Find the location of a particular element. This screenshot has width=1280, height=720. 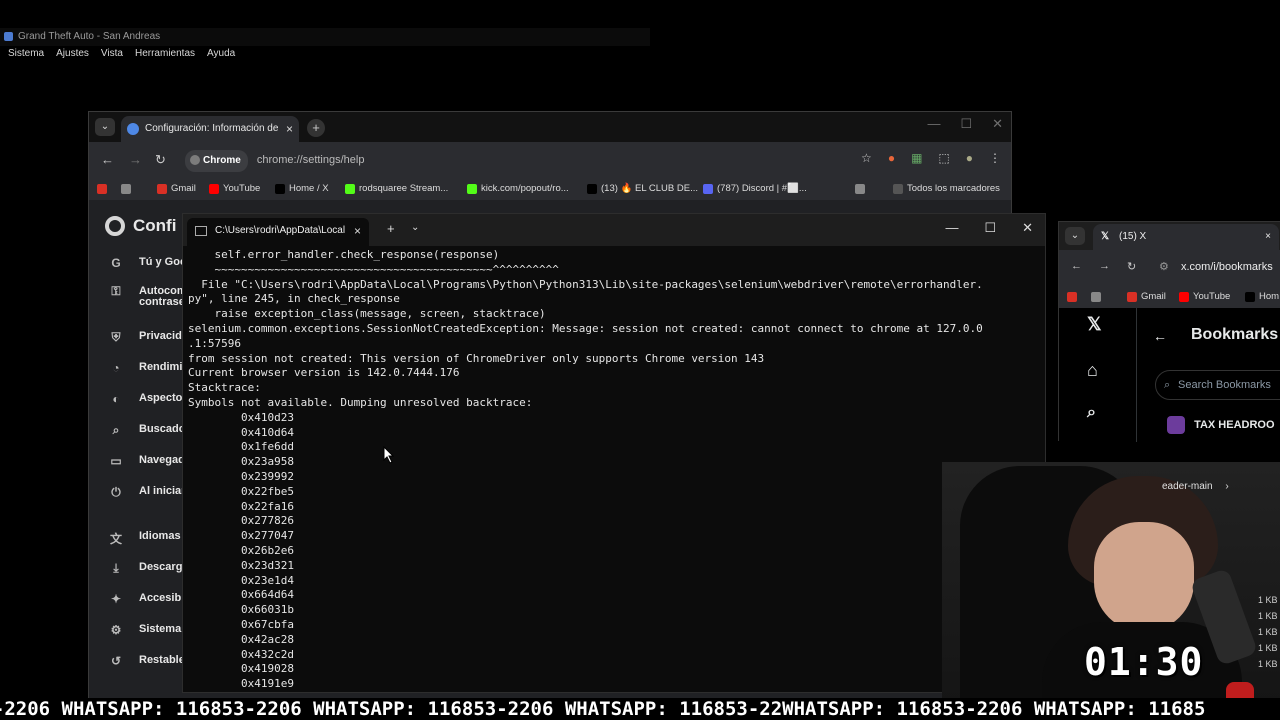

app-menu-item: Ajustes is located at coordinates (72, 54).